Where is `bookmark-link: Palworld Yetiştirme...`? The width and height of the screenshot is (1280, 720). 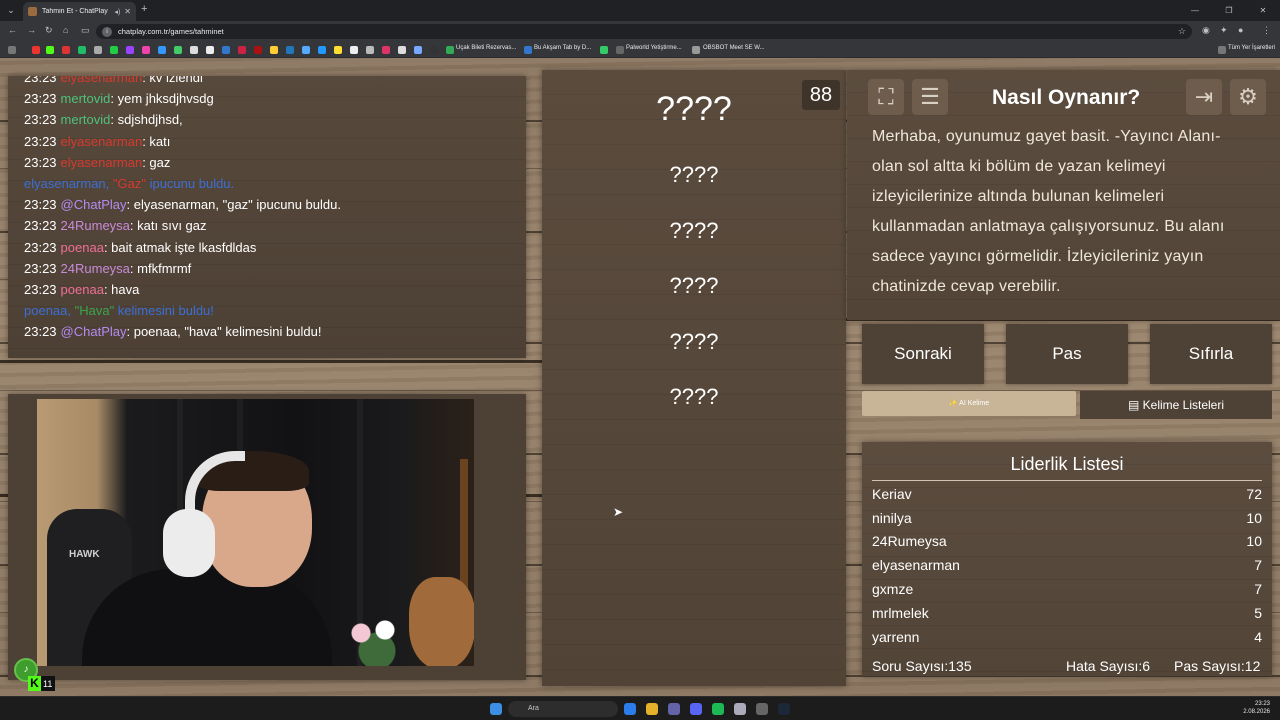
bookmark-link: Palworld Yetiştirme... is located at coordinates (654, 48).